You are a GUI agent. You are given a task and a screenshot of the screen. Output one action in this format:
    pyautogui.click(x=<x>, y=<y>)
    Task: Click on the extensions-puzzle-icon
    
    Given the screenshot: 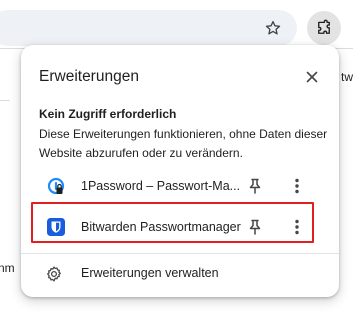 What is the action you would take?
    pyautogui.click(x=324, y=28)
    